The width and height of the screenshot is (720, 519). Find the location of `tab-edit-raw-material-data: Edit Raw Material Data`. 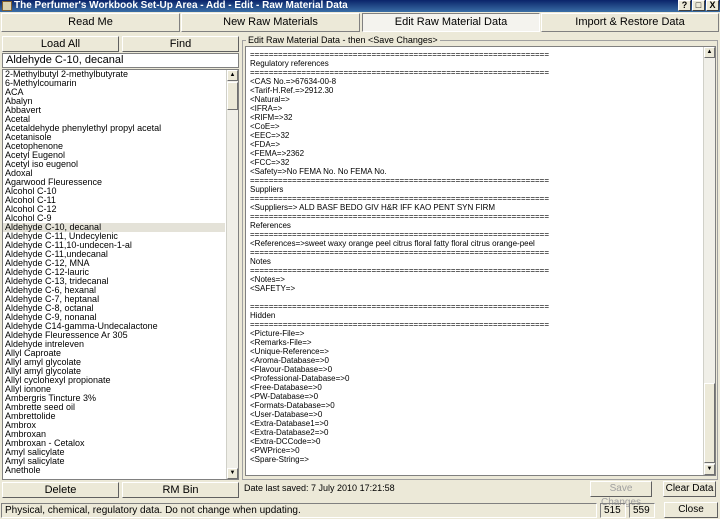

tab-edit-raw-material-data: Edit Raw Material Data is located at coordinates (451, 22).